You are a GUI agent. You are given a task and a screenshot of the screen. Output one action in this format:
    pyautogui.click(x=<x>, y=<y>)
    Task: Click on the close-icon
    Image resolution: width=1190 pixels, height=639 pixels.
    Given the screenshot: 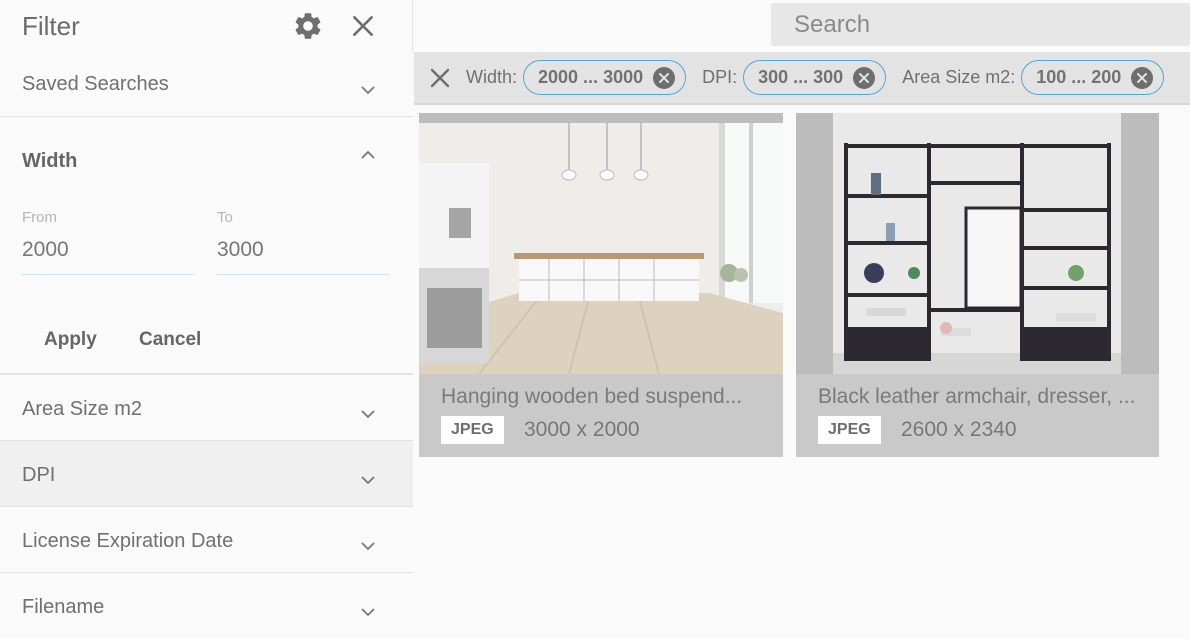 What is the action you would take?
    pyautogui.click(x=363, y=26)
    